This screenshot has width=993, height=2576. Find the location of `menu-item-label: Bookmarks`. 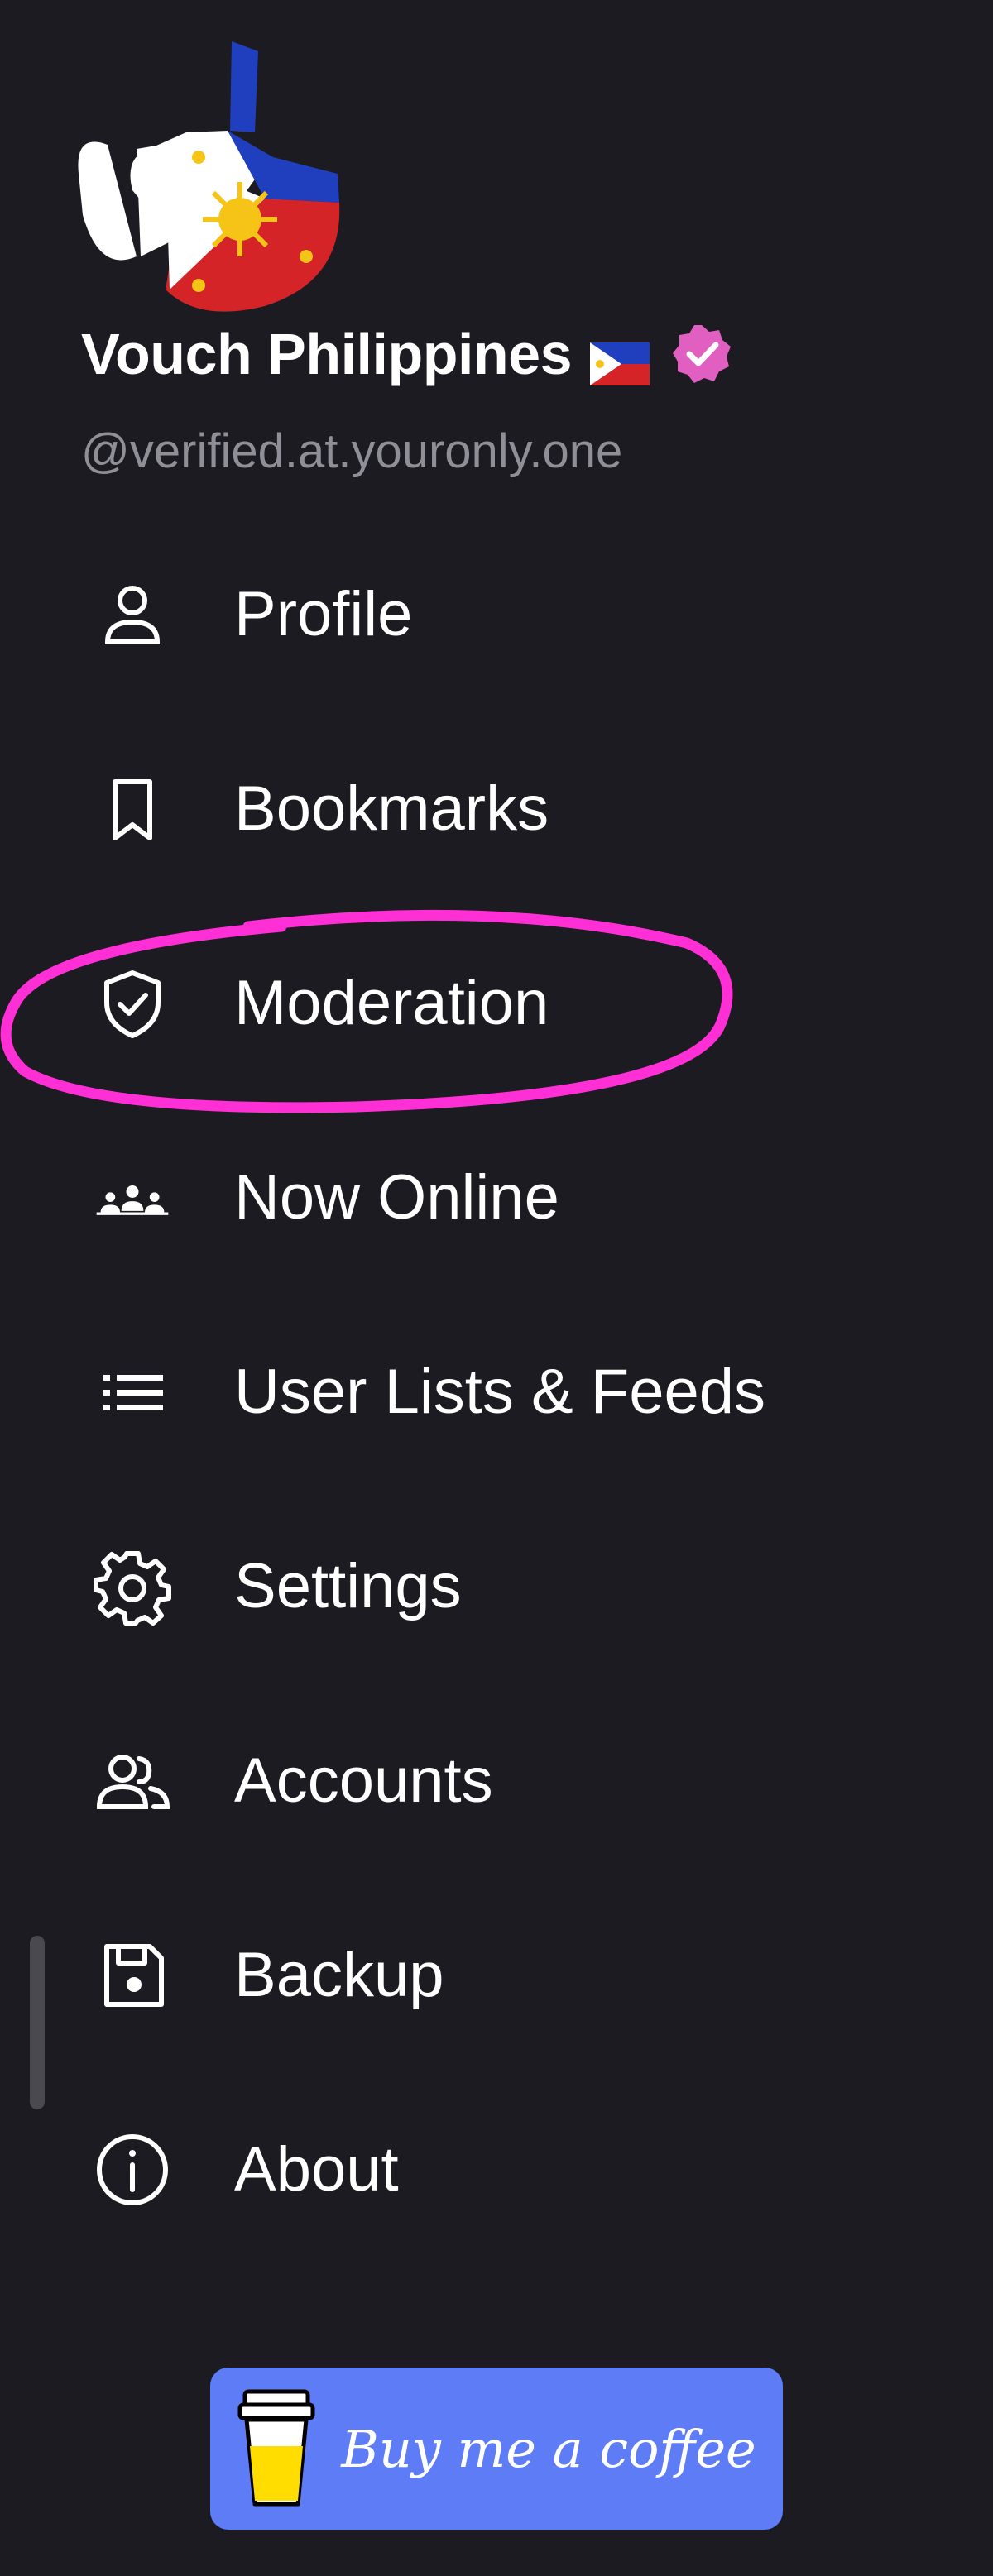

menu-item-label: Bookmarks is located at coordinates (391, 808).